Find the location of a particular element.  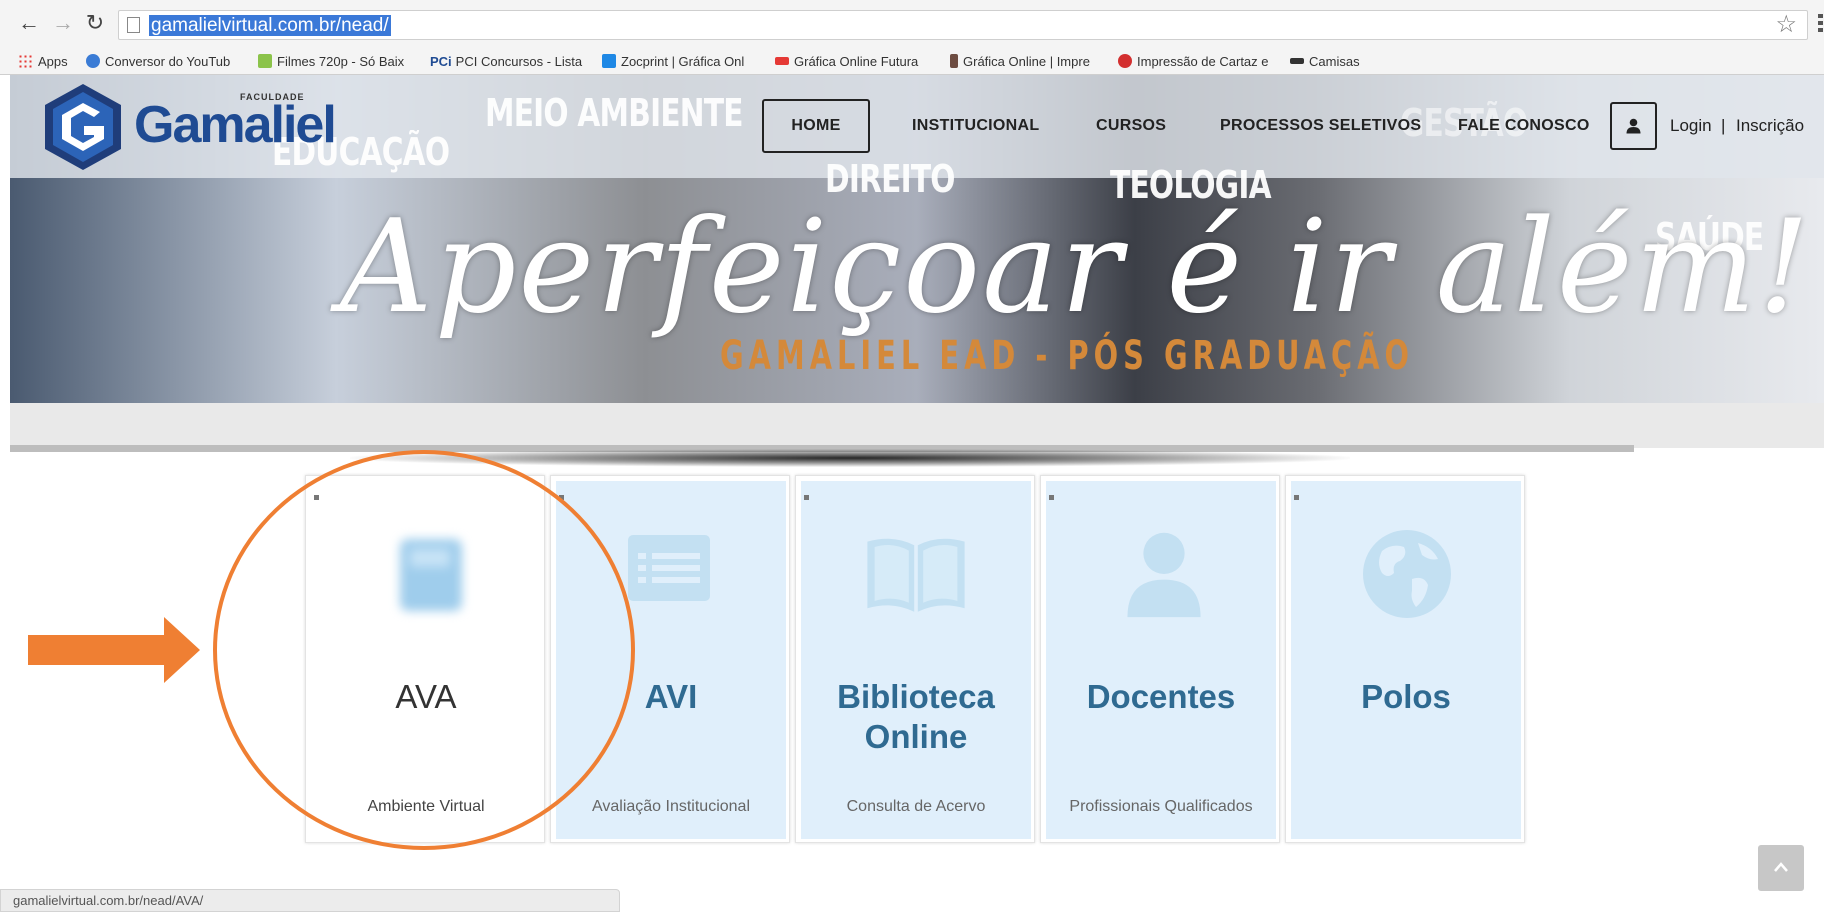

hero-tagline: GAMALIEL EAD - PÓS GRADUAÇÃO is located at coordinates (1067, 356).